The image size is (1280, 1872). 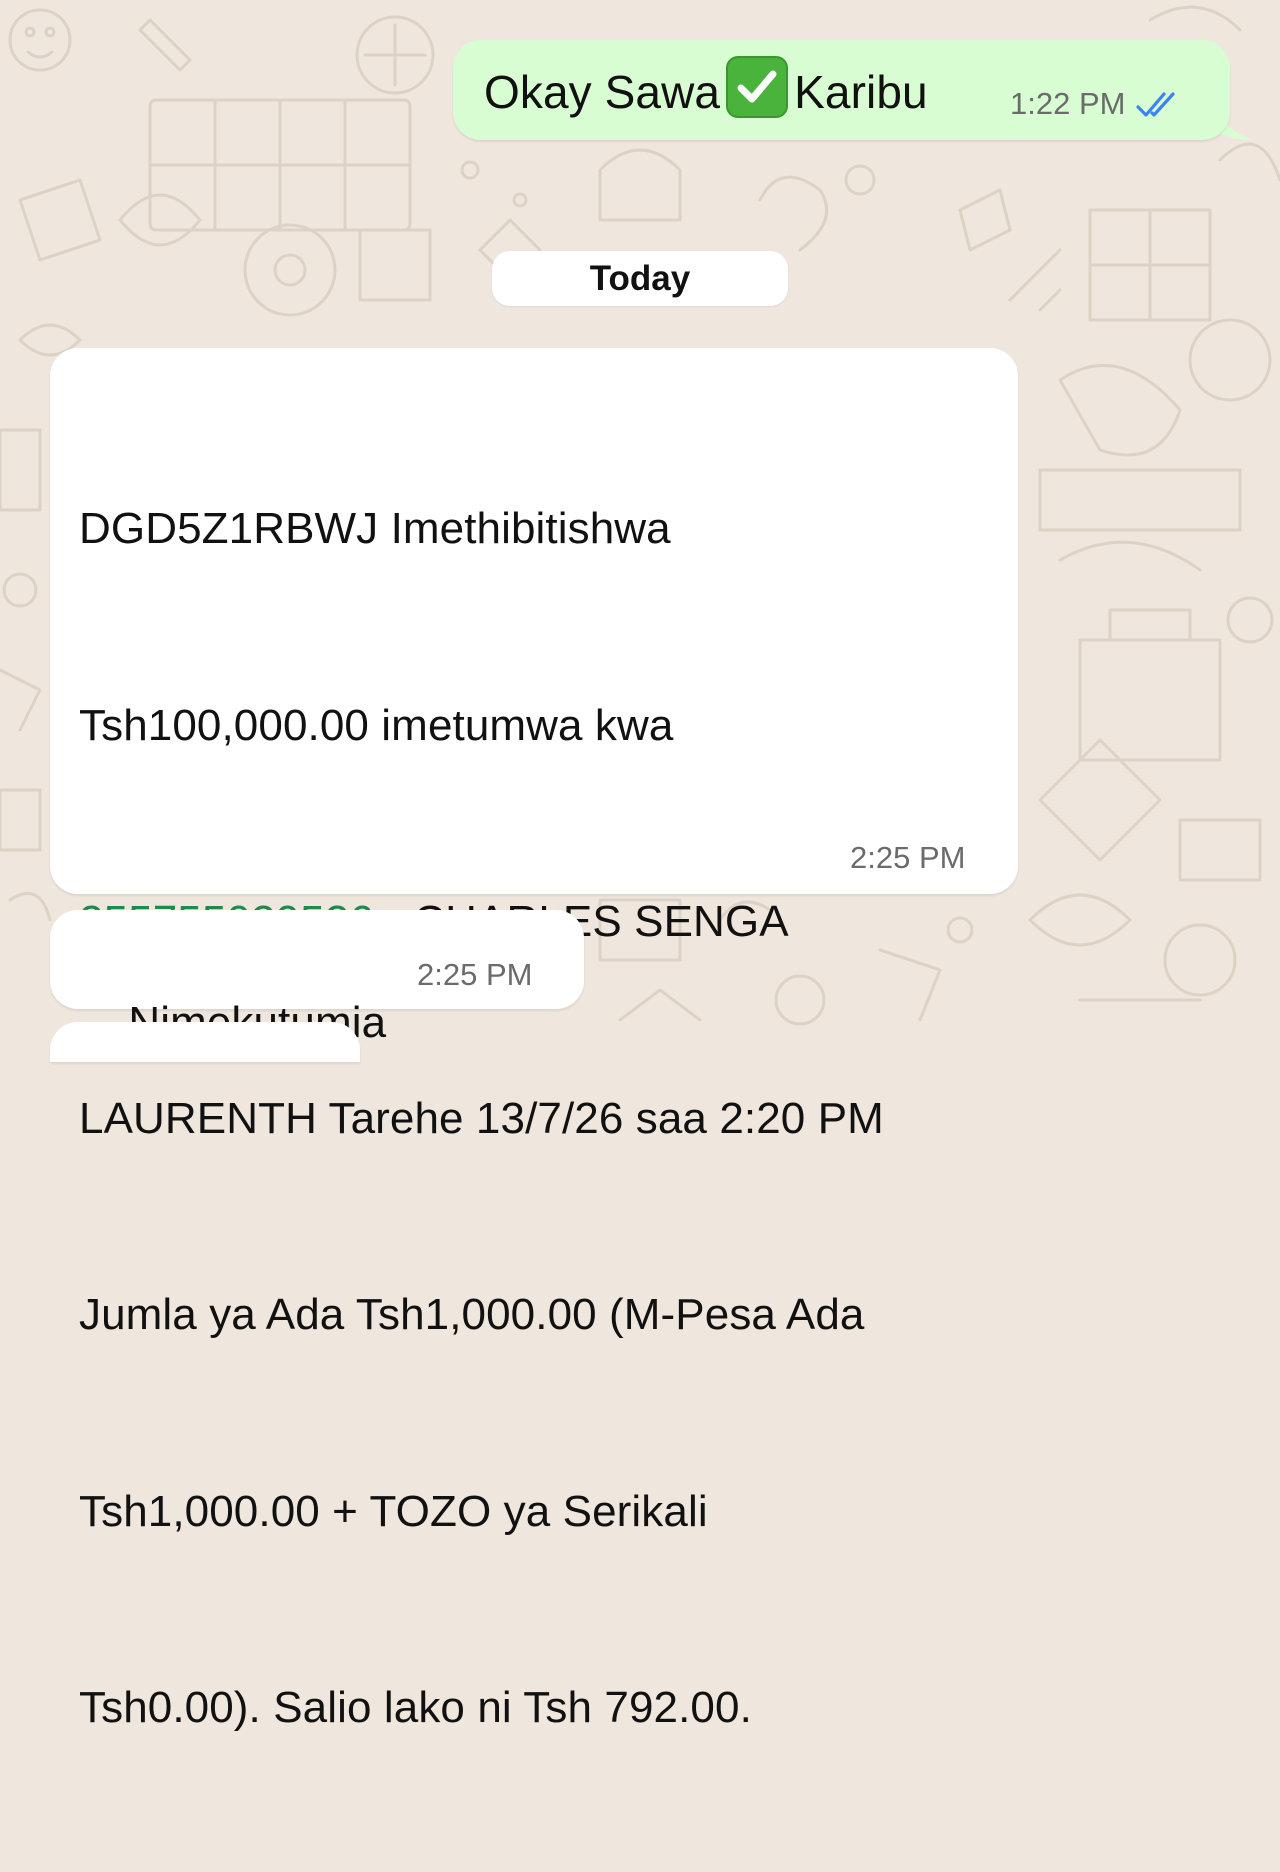 What do you see at coordinates (861, 92) in the screenshot?
I see `message-text-part: Karibu` at bounding box center [861, 92].